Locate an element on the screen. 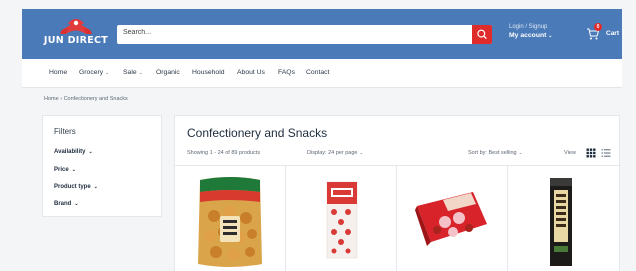  per-page-label: Display: 24 per page is located at coordinates (332, 153).